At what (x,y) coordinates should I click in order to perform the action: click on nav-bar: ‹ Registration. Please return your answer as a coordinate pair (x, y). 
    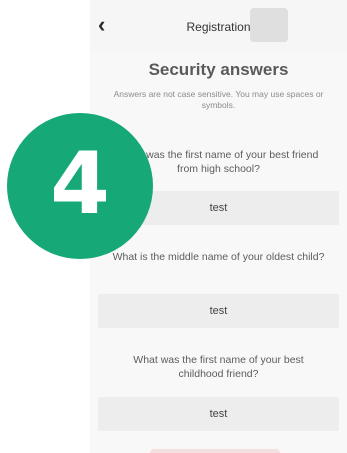
    Looking at the image, I should click on (218, 26).